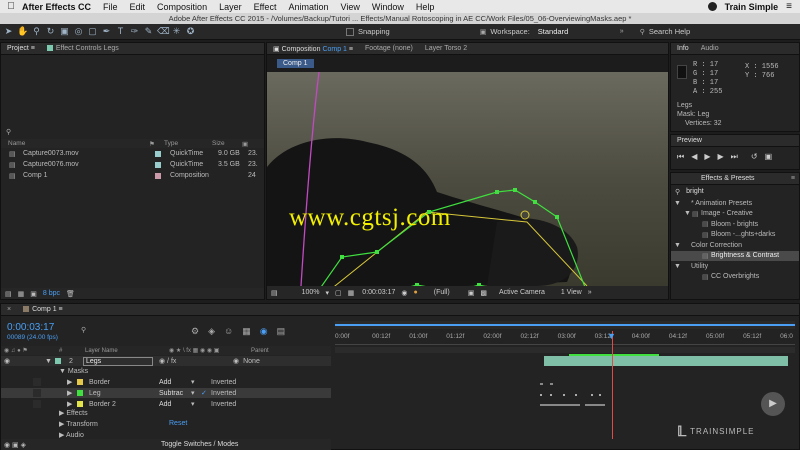 The height and width of the screenshot is (450, 800). I want to click on effects-tree-item: ▤ Bloom - brights, so click(735, 224).